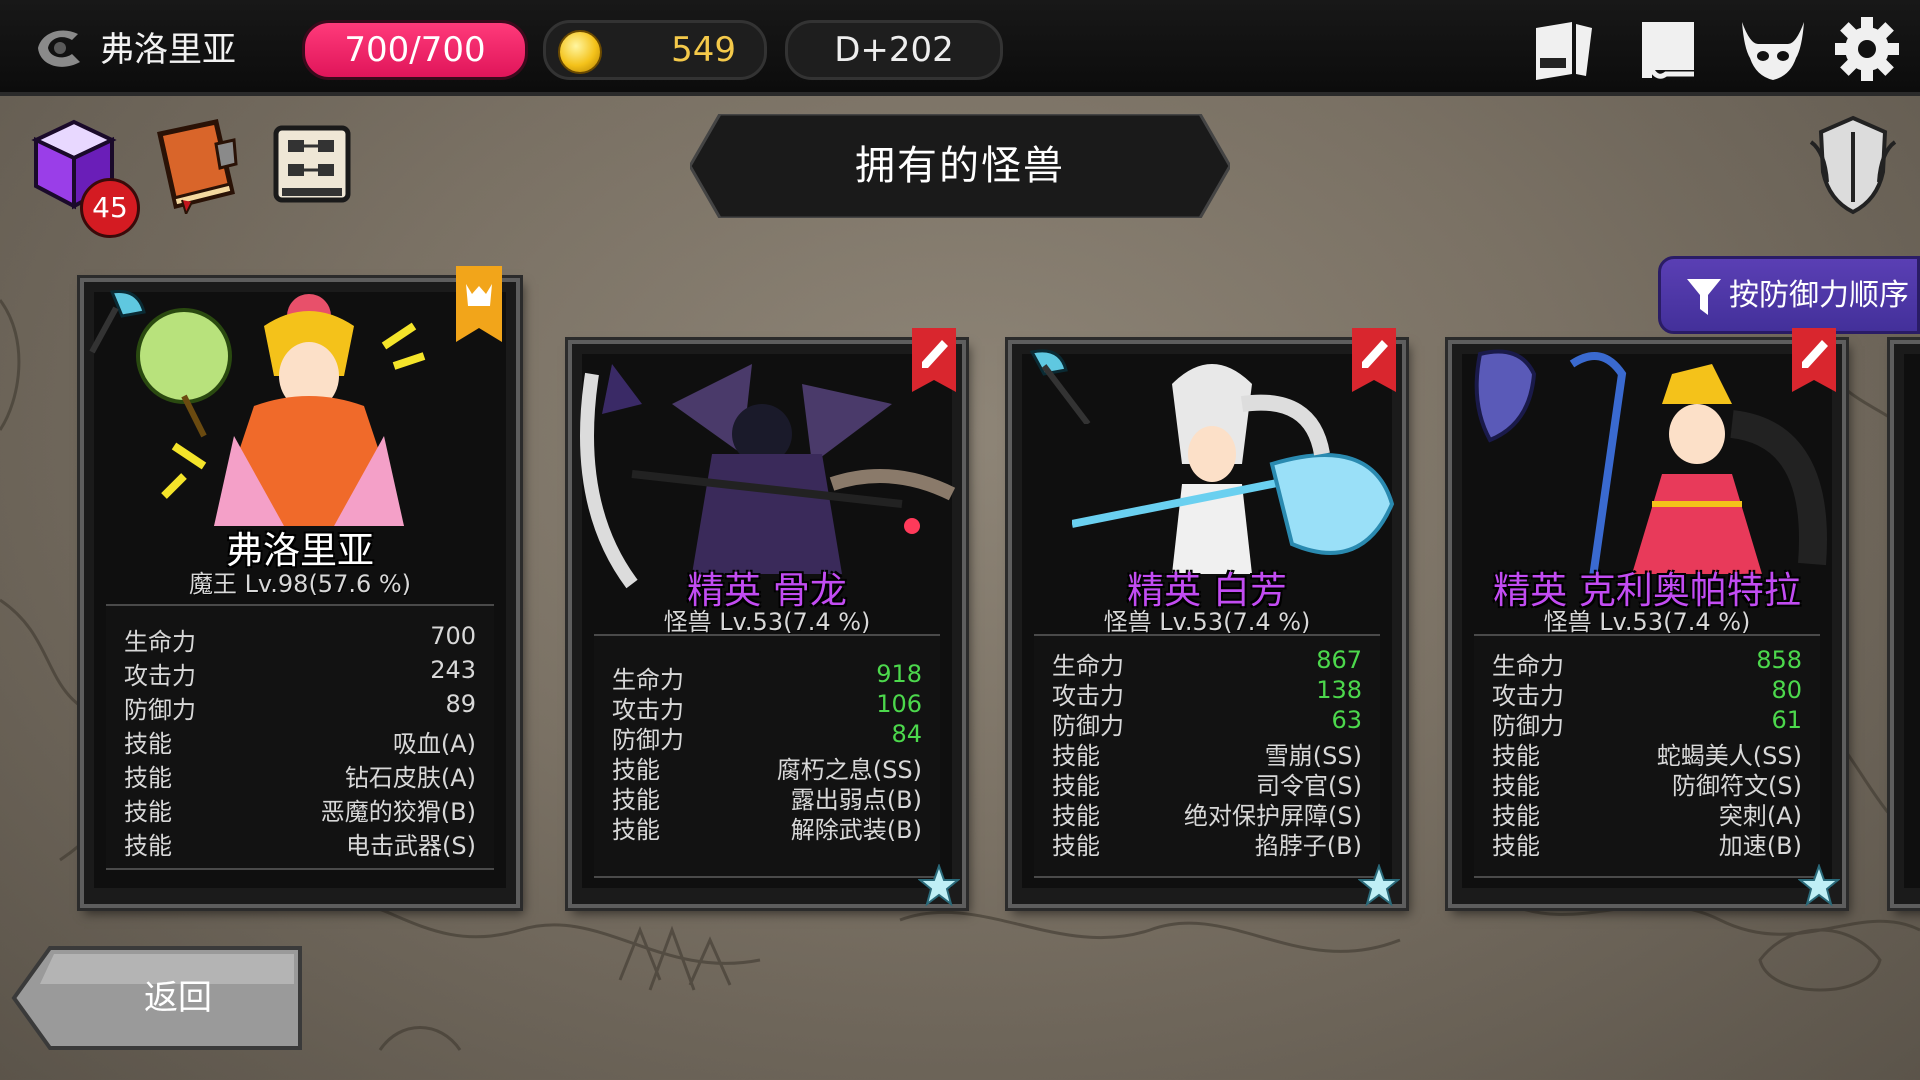  Describe the element at coordinates (415, 50) in the screenshot. I see `hp-counter: 700/700` at that location.